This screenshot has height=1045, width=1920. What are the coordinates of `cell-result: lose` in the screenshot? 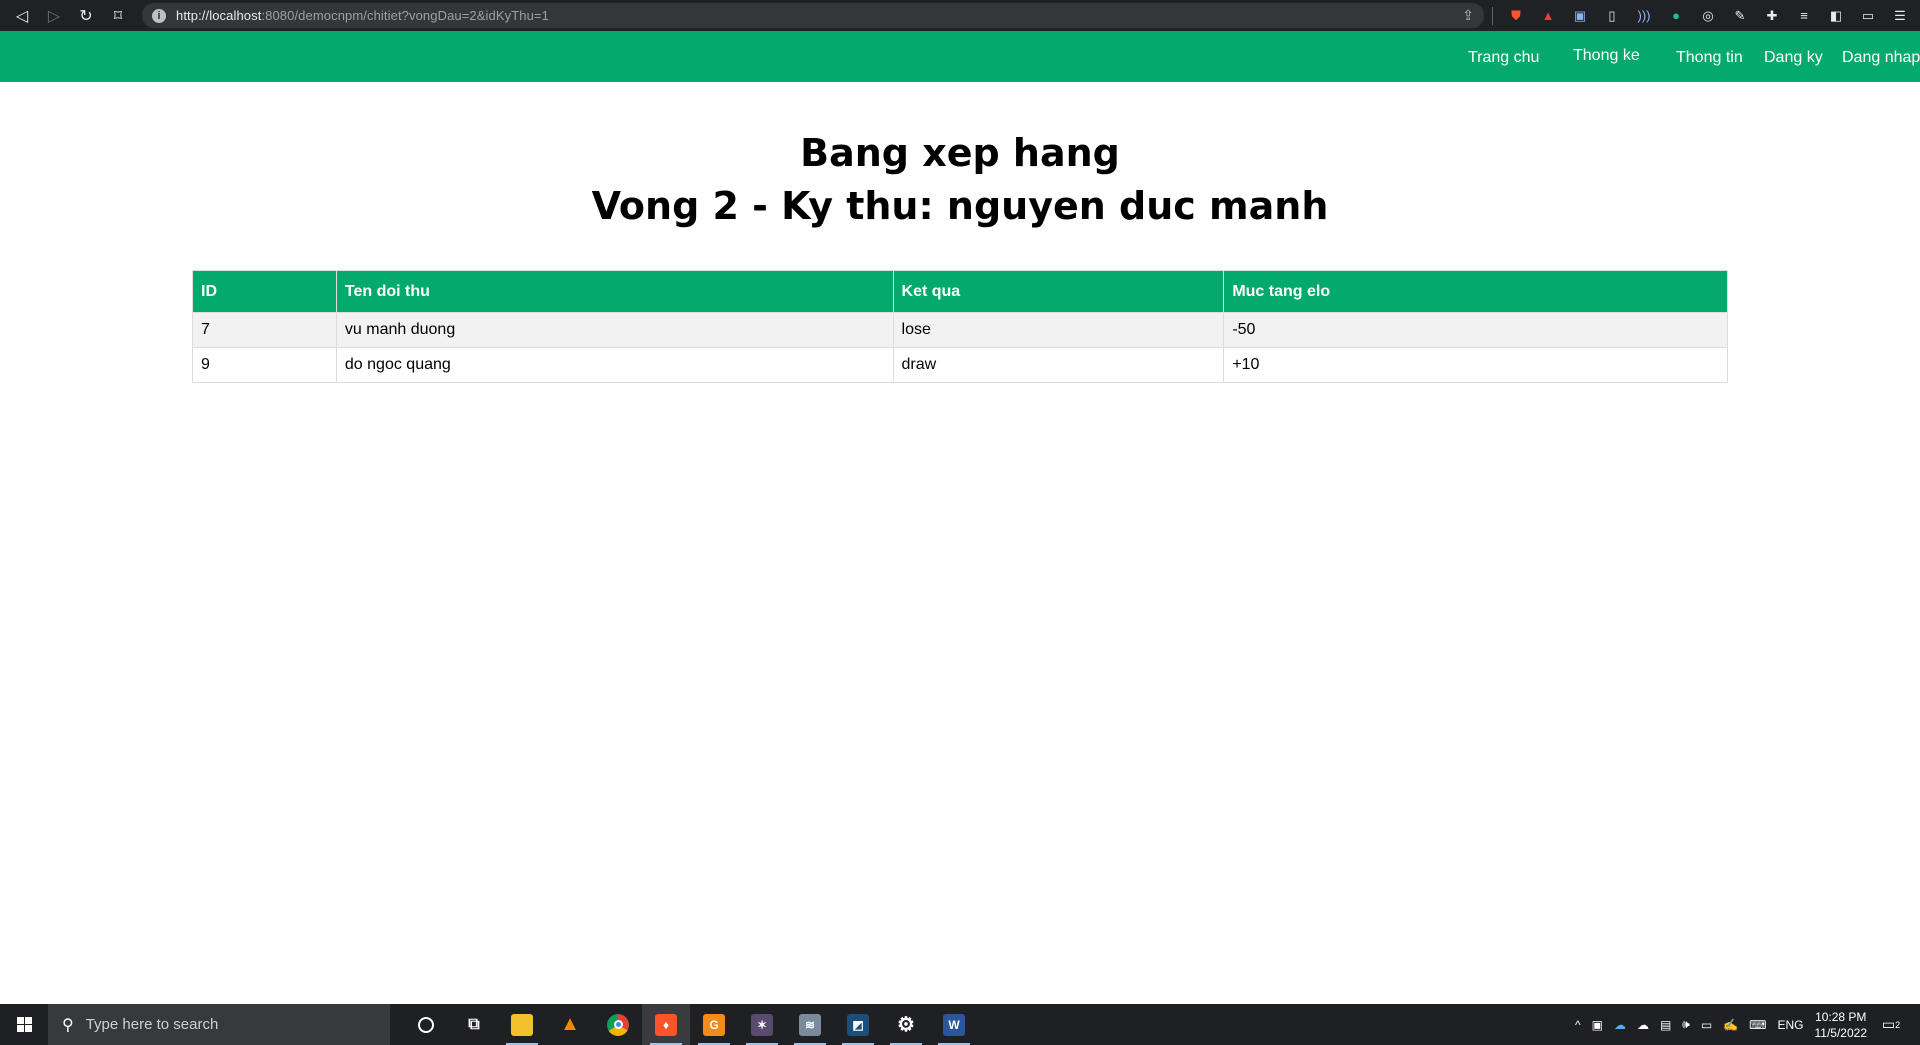 It's located at (1058, 330).